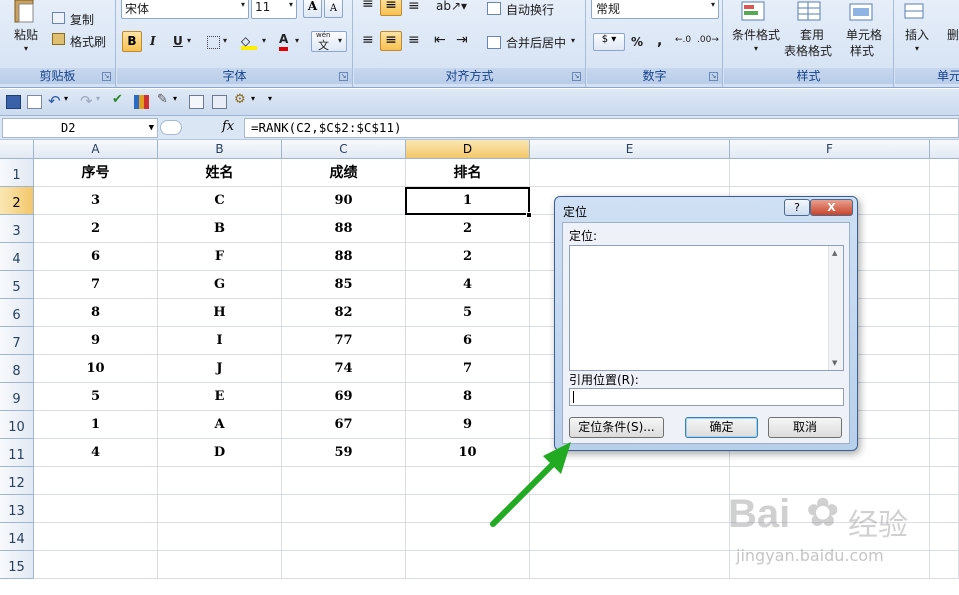  What do you see at coordinates (468, 149) in the screenshot?
I see `column-header-d: D` at bounding box center [468, 149].